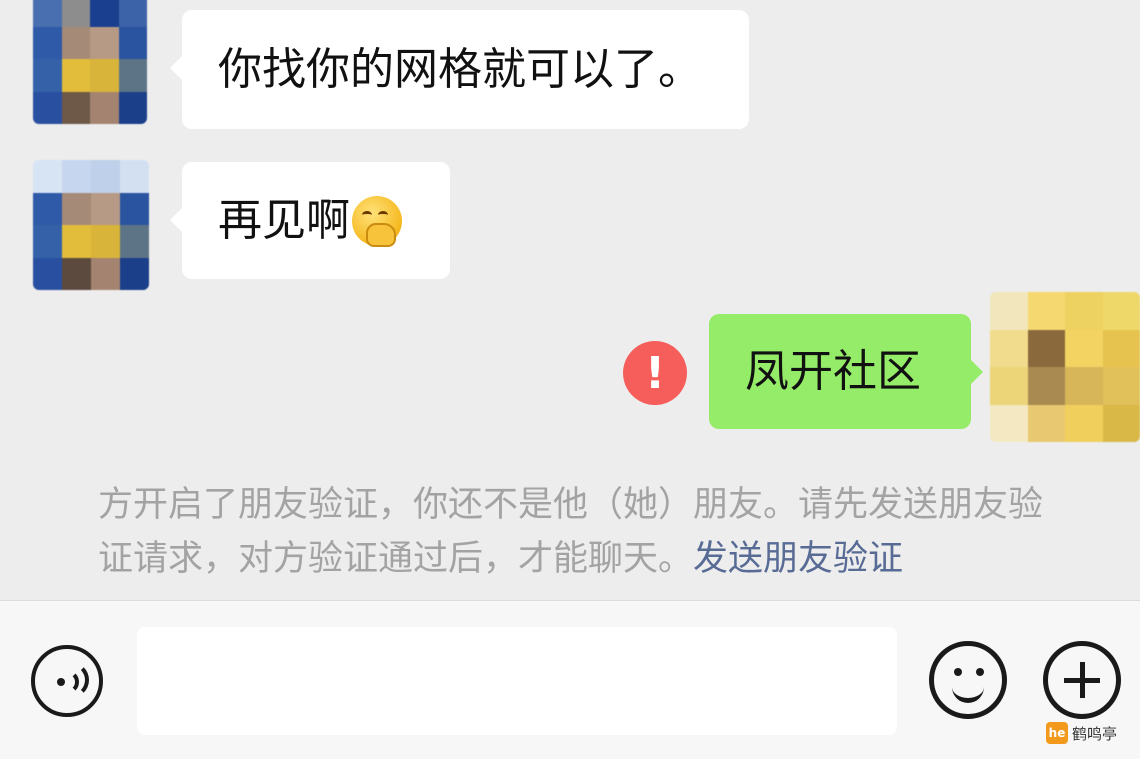  I want to click on incoming-message-bubble: 再见啊, so click(316, 220).